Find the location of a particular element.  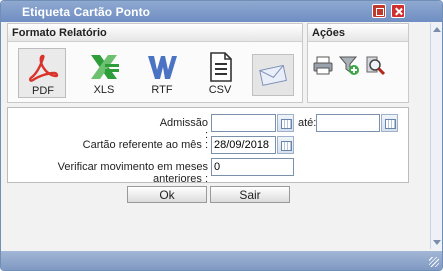

scroll-down-icon is located at coordinates (437, 242).